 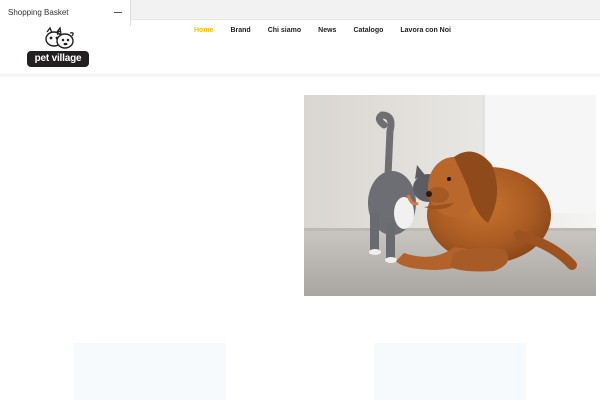 What do you see at coordinates (425, 32) in the screenshot?
I see `nav-lavora-con-noi: Lavora con Noi` at bounding box center [425, 32].